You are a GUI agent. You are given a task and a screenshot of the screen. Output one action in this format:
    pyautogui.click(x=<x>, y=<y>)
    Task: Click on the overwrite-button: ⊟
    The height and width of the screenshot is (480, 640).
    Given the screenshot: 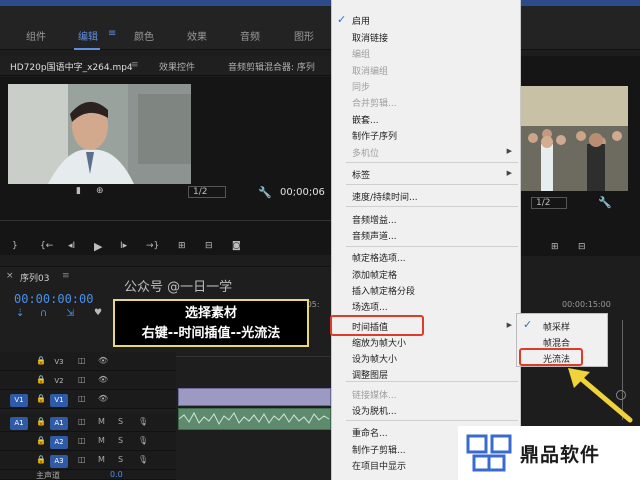 What is the action you would take?
    pyautogui.click(x=209, y=246)
    